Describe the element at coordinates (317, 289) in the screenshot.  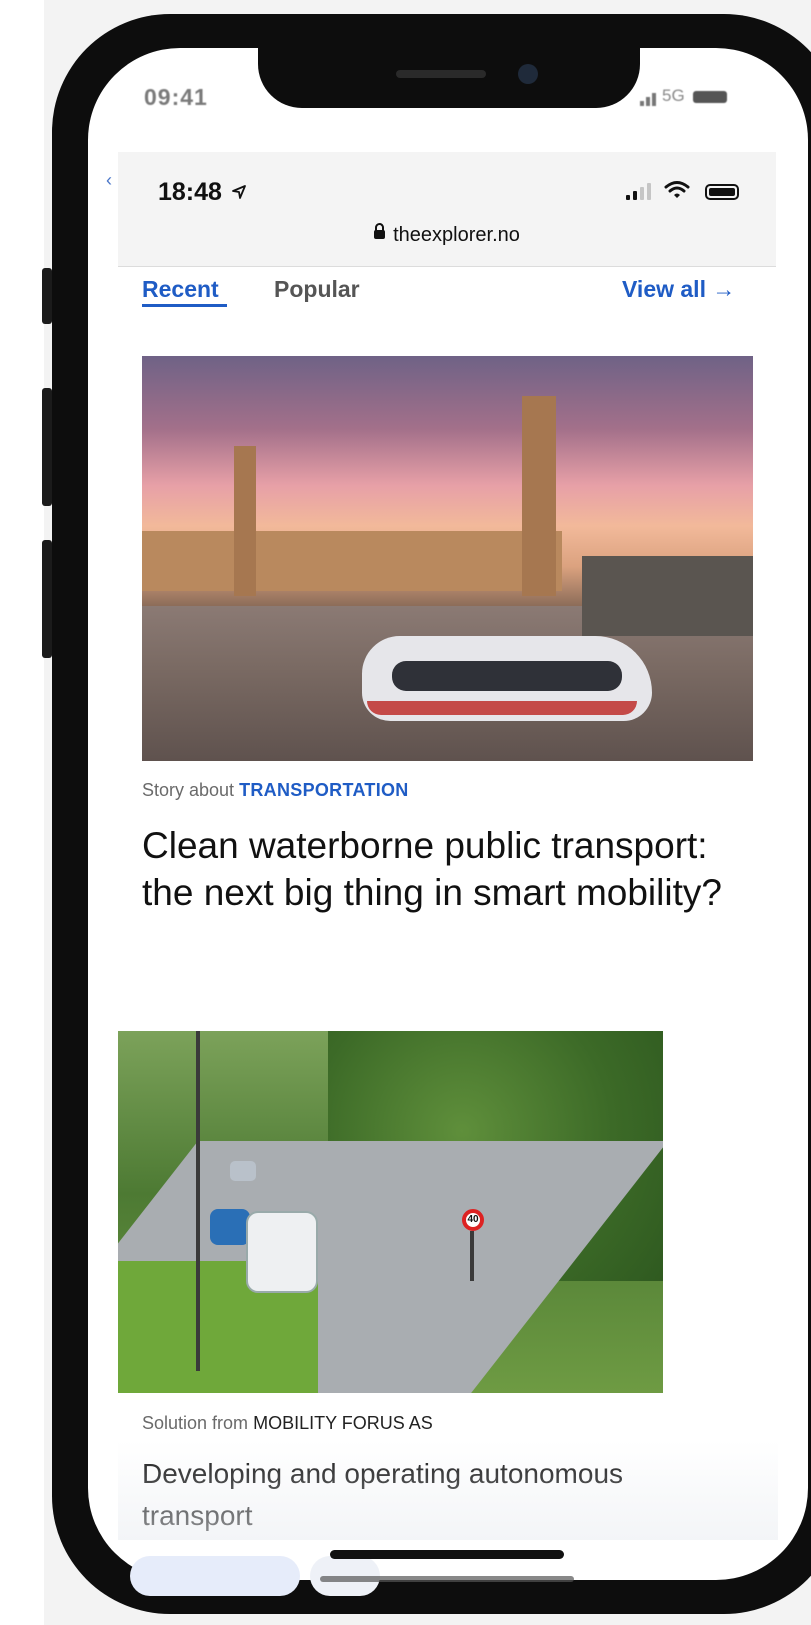
I see `tab-popular: Popular` at that location.